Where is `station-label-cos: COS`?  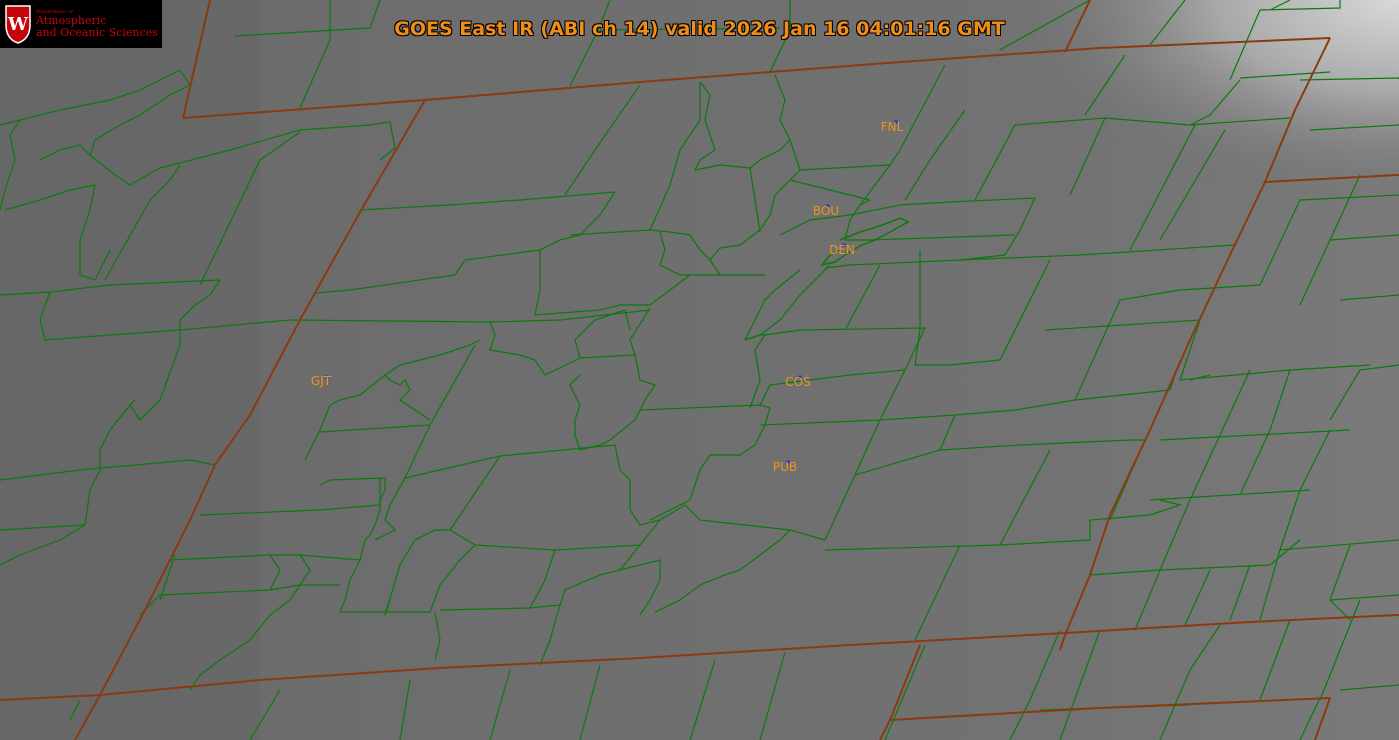
station-label-cos: COS is located at coordinates (798, 382).